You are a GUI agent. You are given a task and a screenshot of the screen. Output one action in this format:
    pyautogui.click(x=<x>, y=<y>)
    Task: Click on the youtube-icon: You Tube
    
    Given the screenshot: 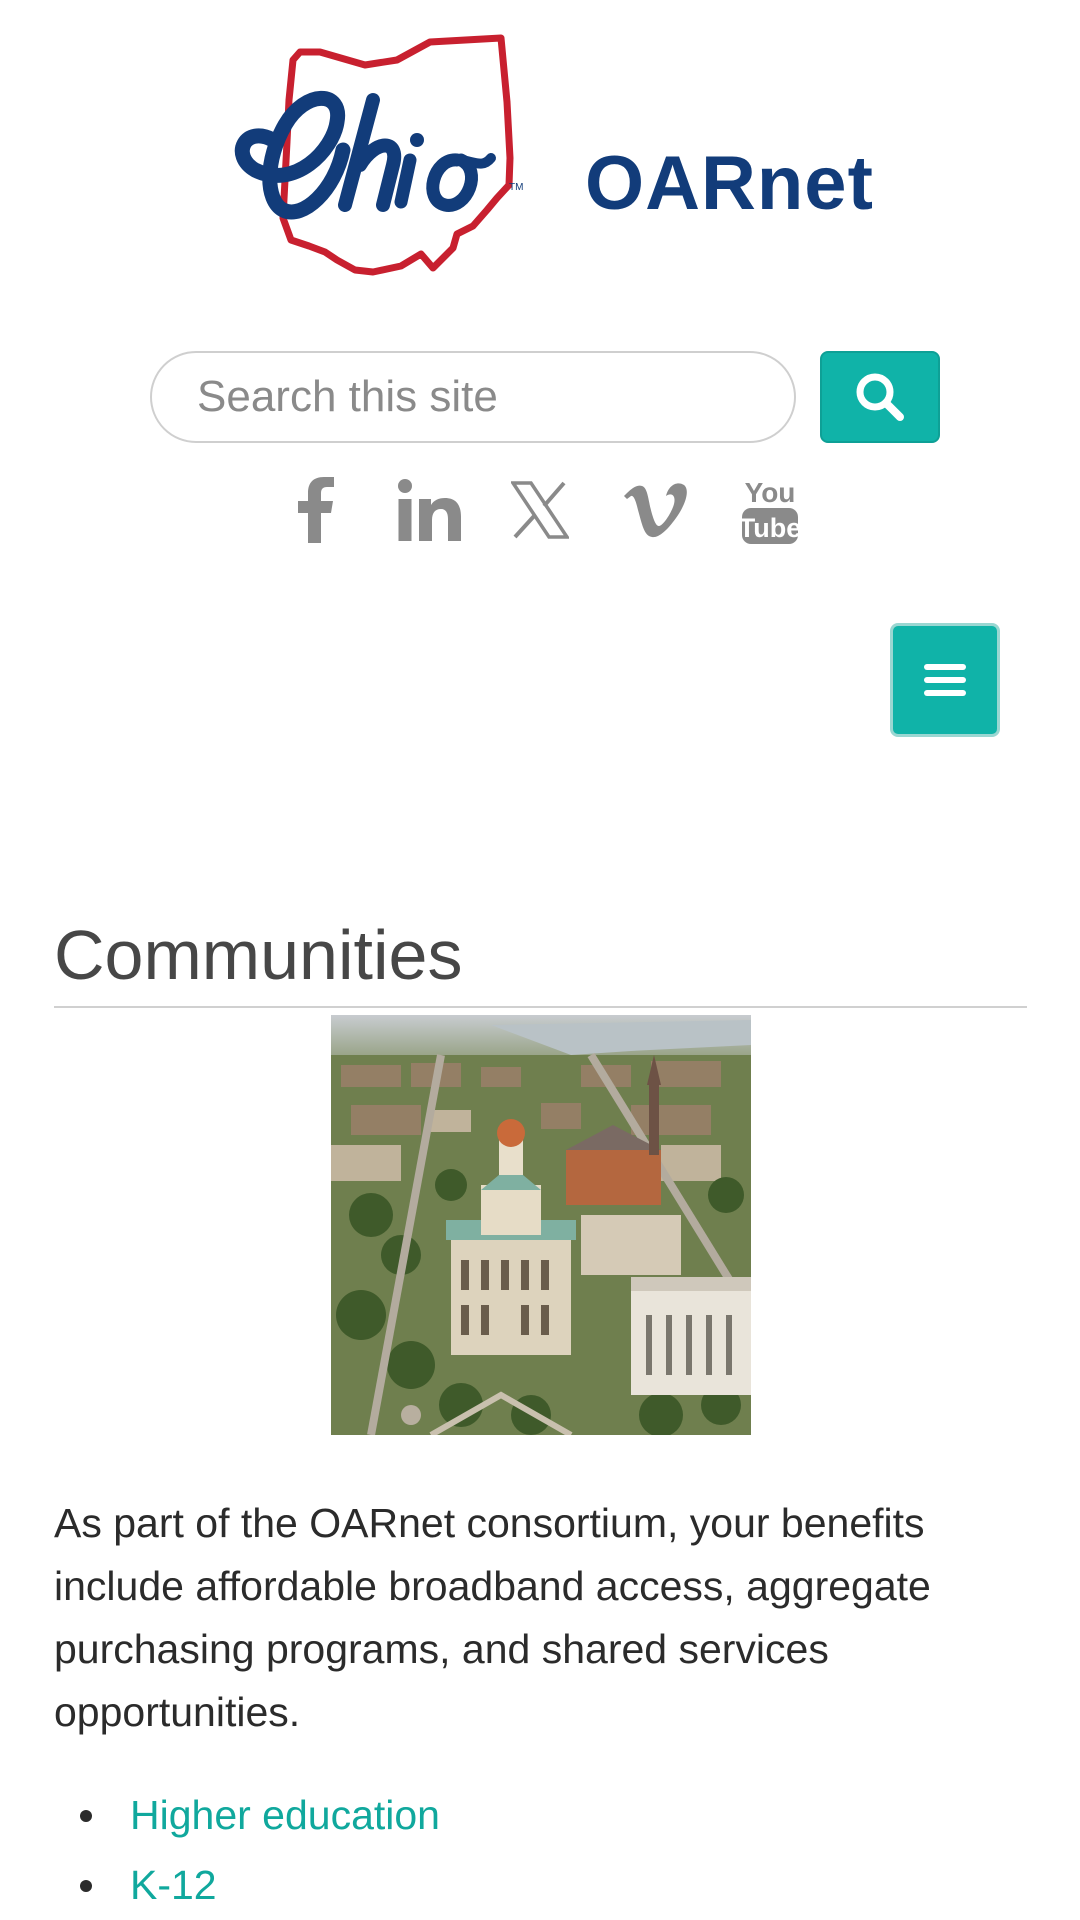 What is the action you would take?
    pyautogui.click(x=770, y=510)
    